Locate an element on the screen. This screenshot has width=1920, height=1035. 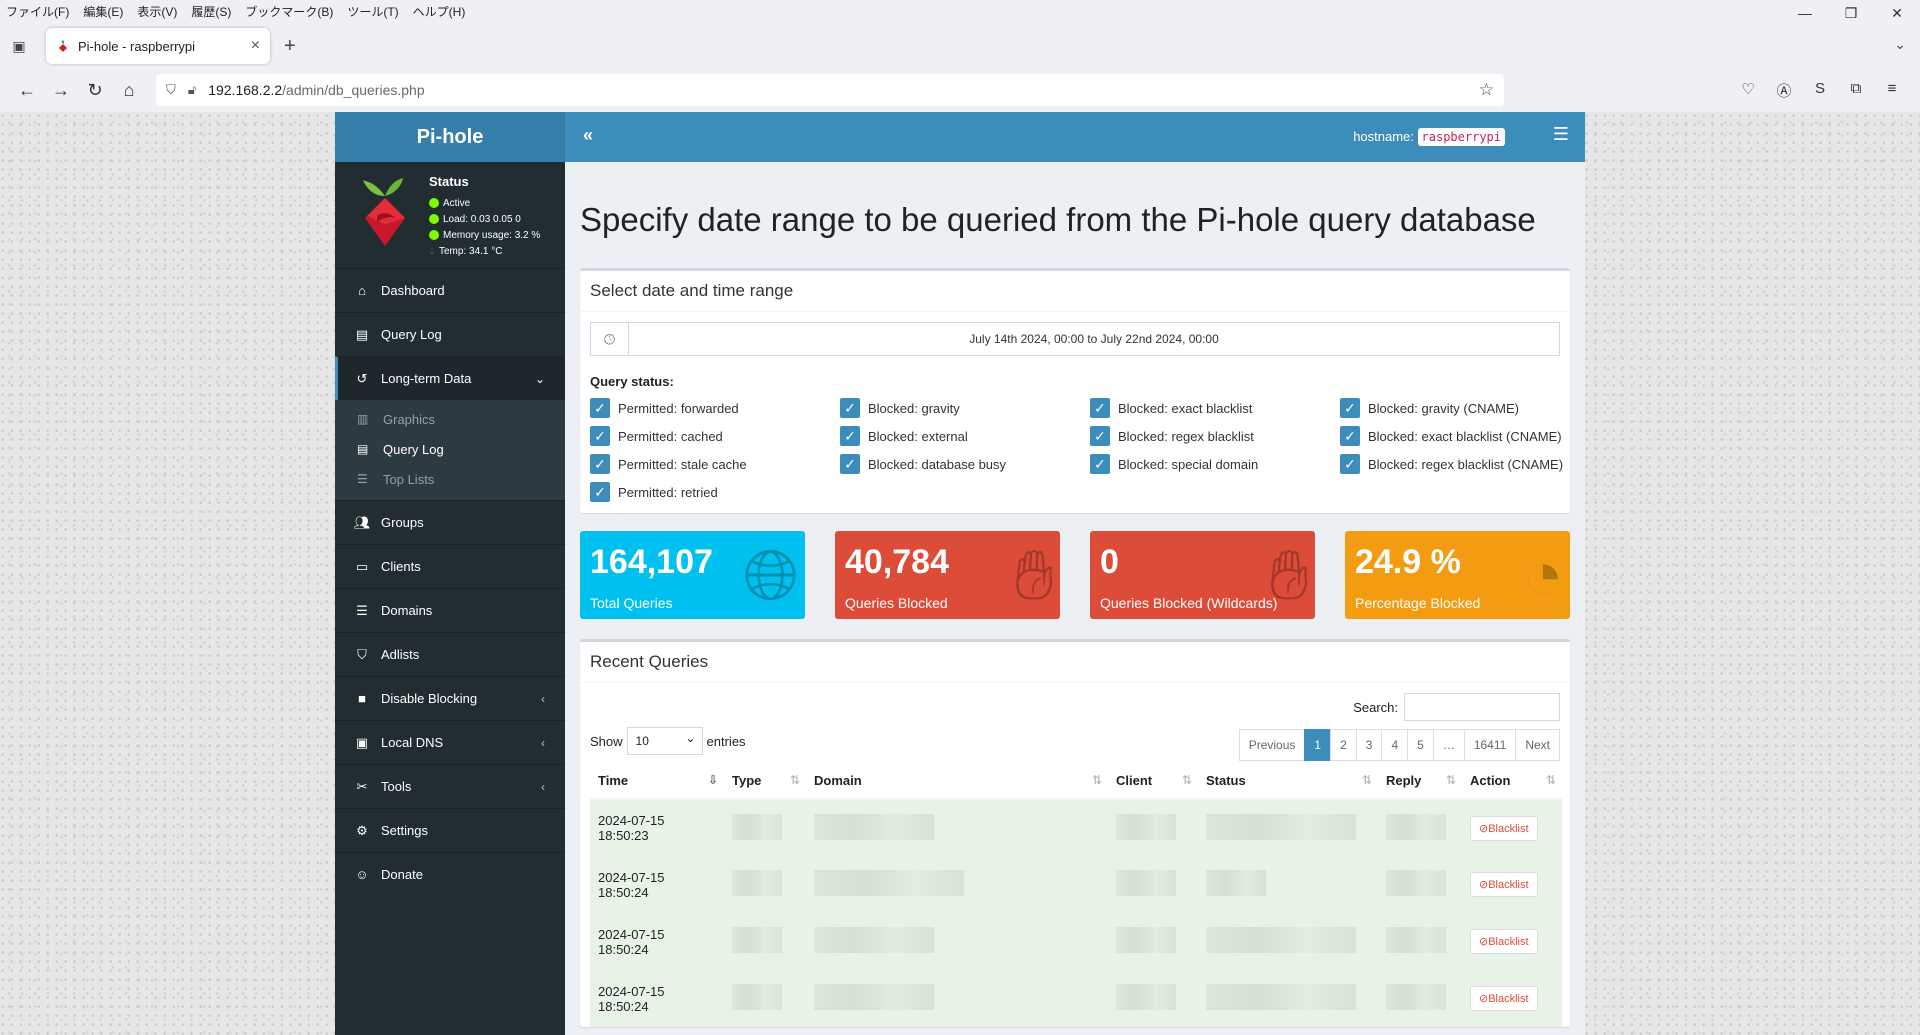
extension-s-icon: S is located at coordinates (1820, 90).